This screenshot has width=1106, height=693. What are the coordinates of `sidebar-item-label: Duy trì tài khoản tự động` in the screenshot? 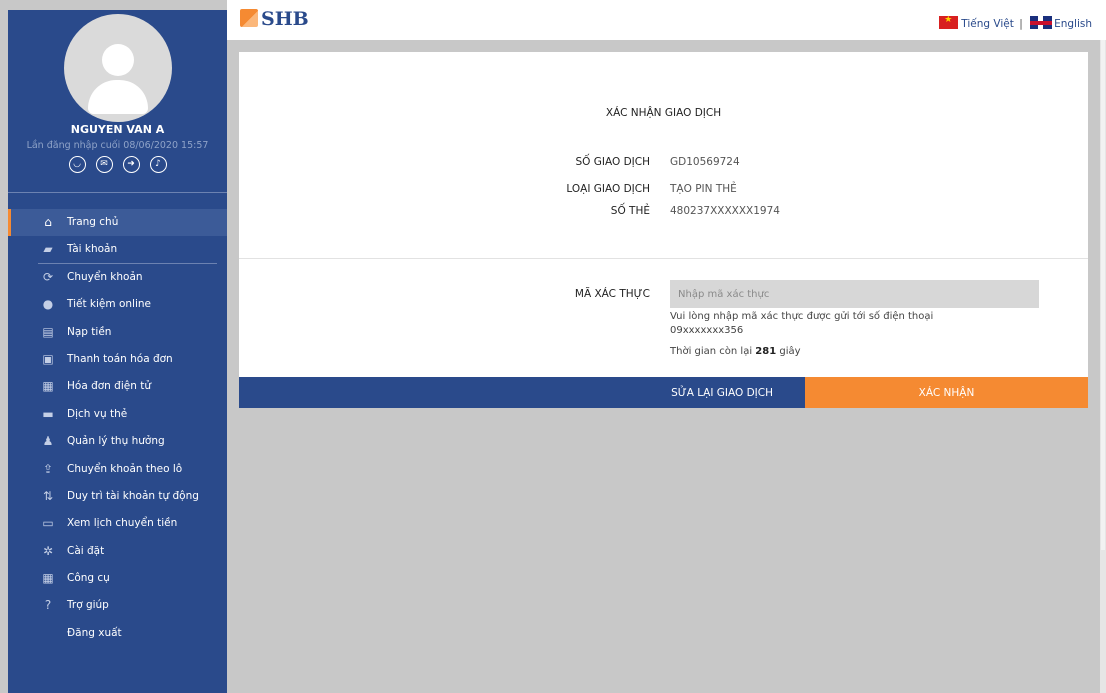 It's located at (133, 495).